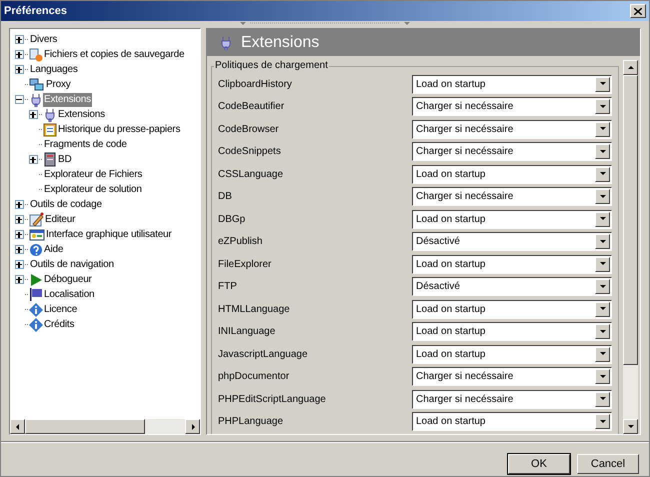  I want to click on extension-name: JavascriptLanguage, so click(263, 355).